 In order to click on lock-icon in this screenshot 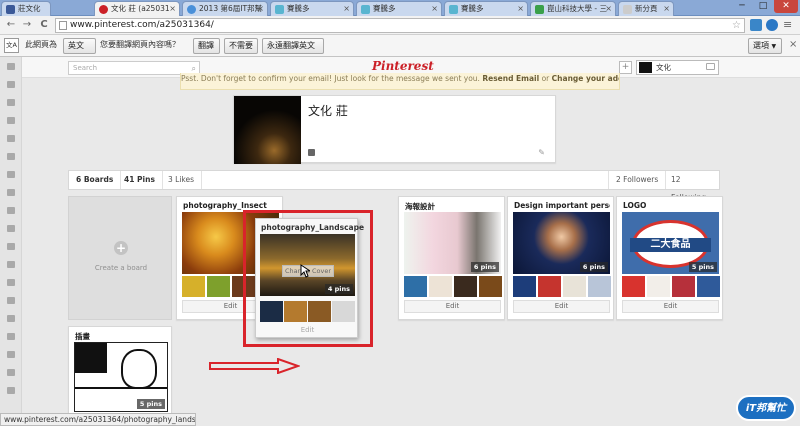, I will do `click(11, 120)`.